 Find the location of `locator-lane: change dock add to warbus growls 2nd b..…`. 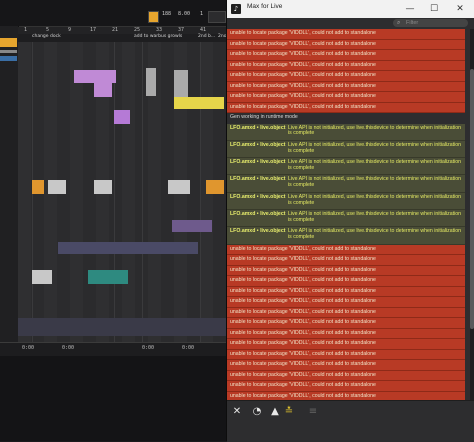

locator-lane: change dock add to warbus growls 2nd b..… is located at coordinates (122, 38).